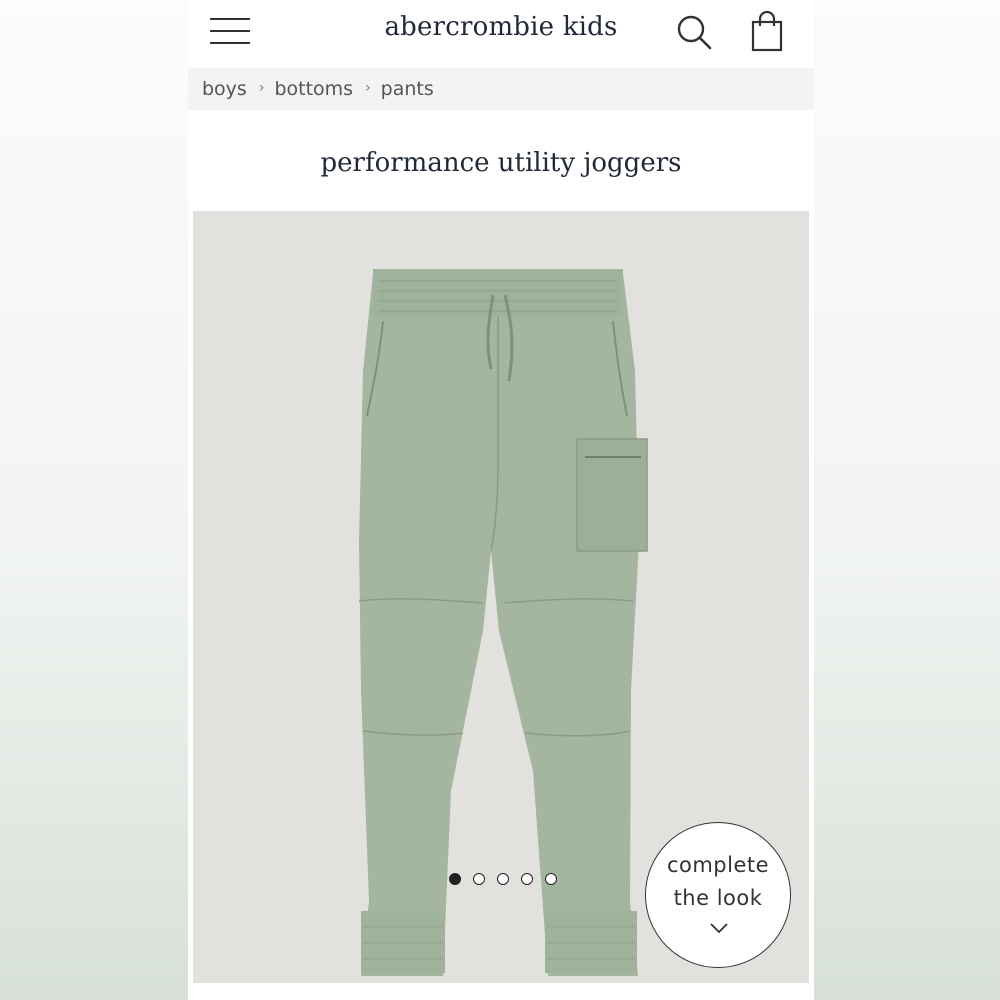 The height and width of the screenshot is (1000, 1000). What do you see at coordinates (231, 32) in the screenshot?
I see `hamburger-menu-icon` at bounding box center [231, 32].